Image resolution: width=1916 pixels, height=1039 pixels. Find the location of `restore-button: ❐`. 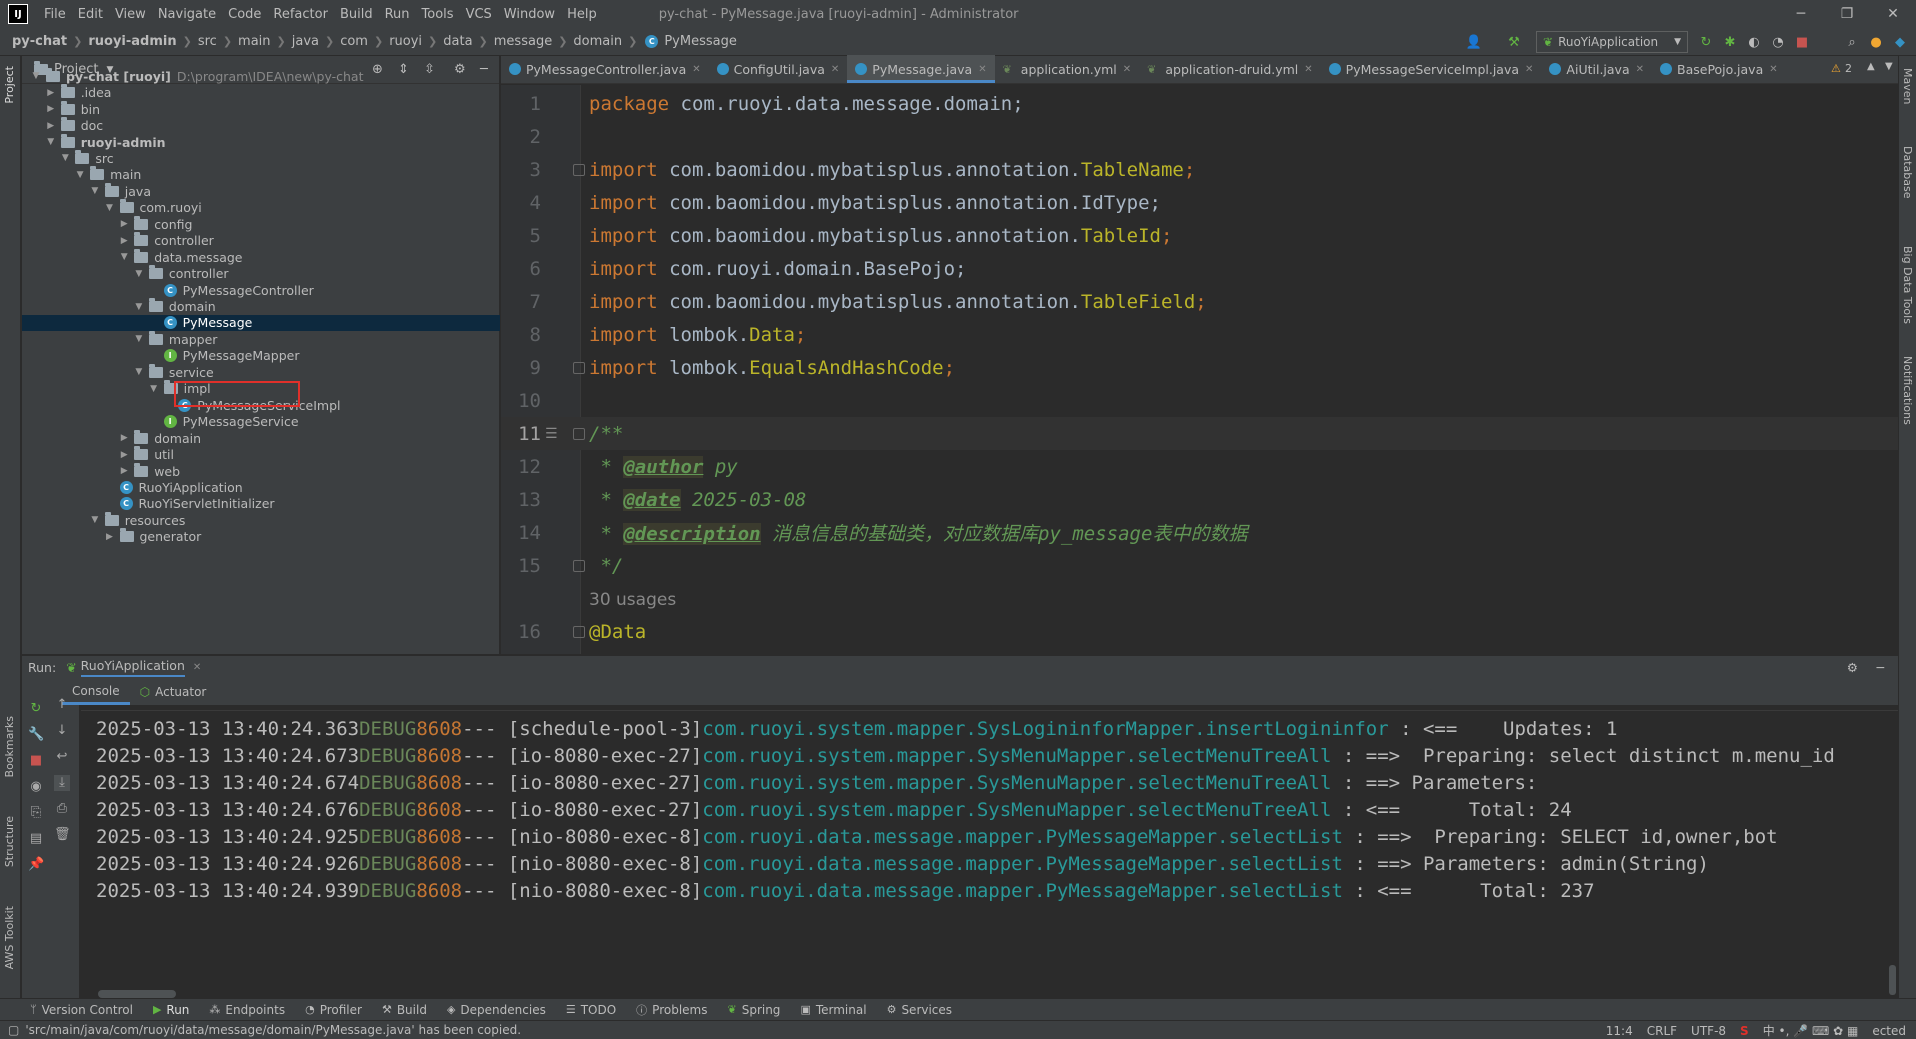

restore-button: ❐ is located at coordinates (1847, 14).